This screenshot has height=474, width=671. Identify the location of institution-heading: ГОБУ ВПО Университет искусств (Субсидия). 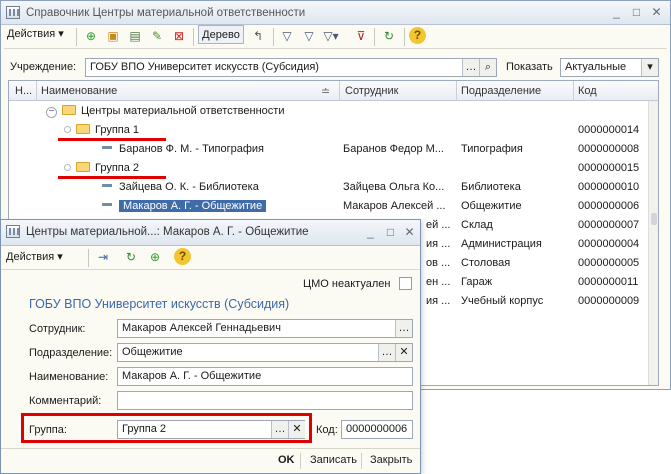
(159, 304).